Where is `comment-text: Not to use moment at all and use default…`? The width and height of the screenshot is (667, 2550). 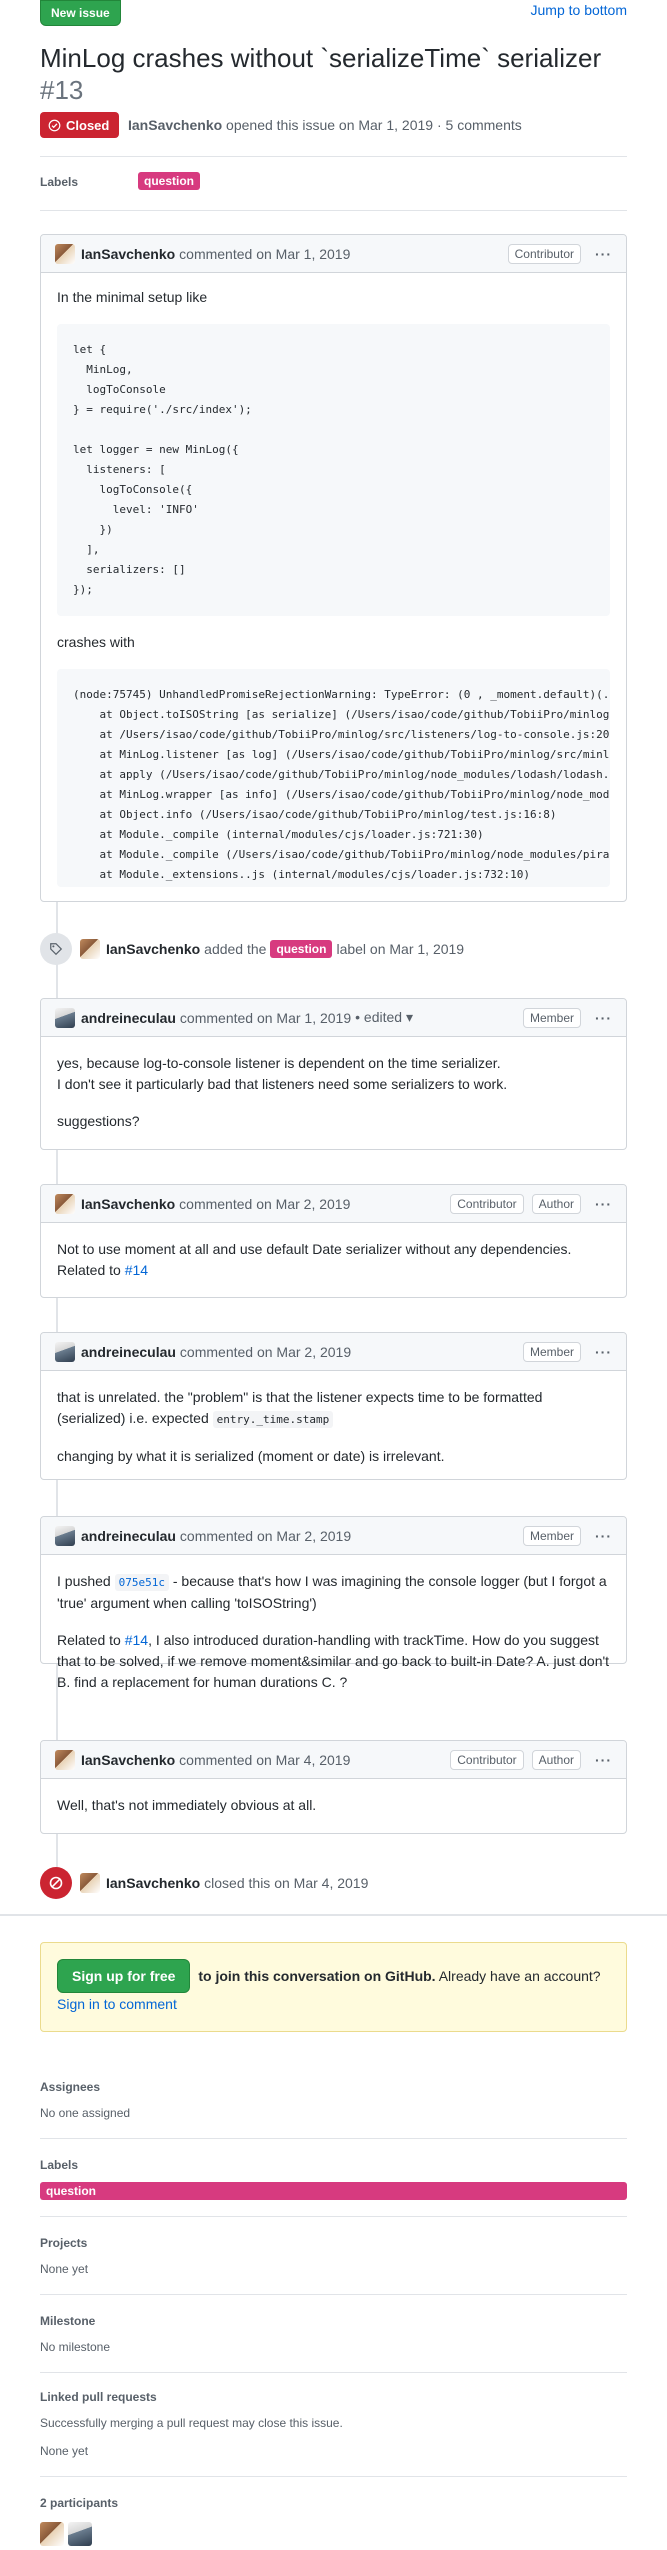
comment-text: Not to use moment at all and use default… is located at coordinates (314, 1259).